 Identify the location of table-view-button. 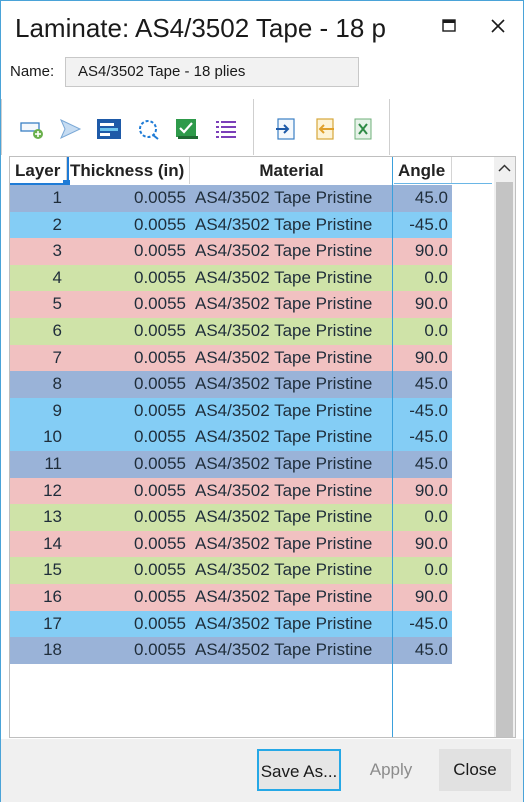
(109, 129).